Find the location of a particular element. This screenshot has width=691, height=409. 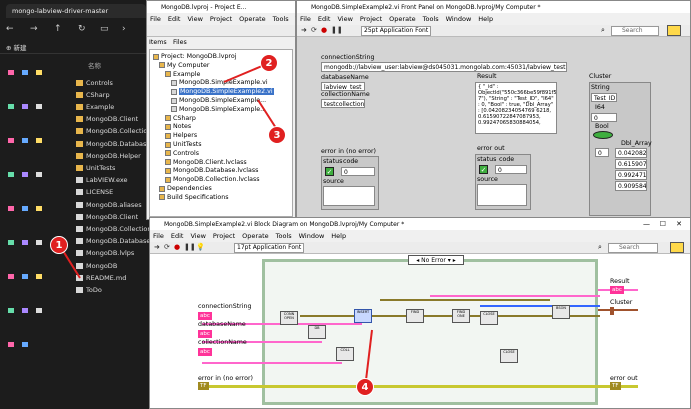

badge-3-label: 3 is located at coordinates (277, 135).